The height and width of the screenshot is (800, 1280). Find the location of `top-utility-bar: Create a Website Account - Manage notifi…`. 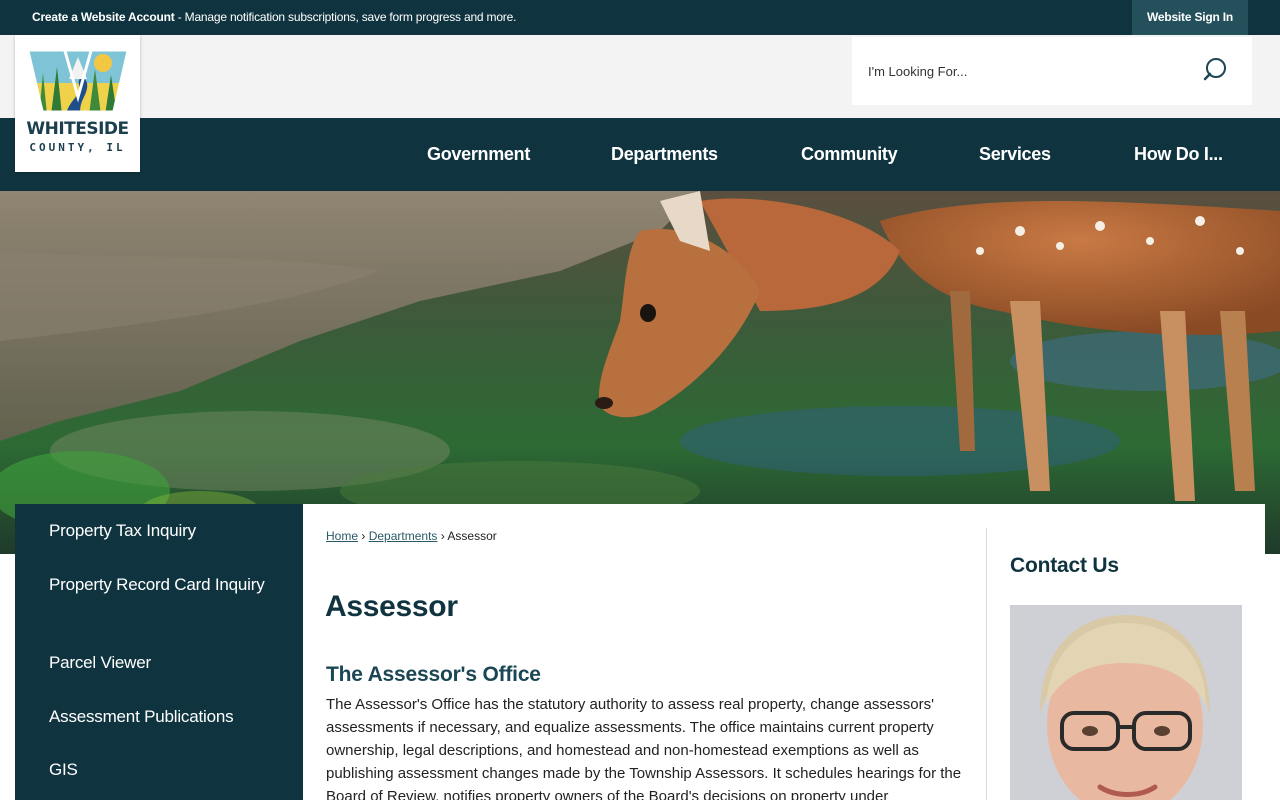

top-utility-bar: Create a Website Account - Manage notifi… is located at coordinates (640, 17).